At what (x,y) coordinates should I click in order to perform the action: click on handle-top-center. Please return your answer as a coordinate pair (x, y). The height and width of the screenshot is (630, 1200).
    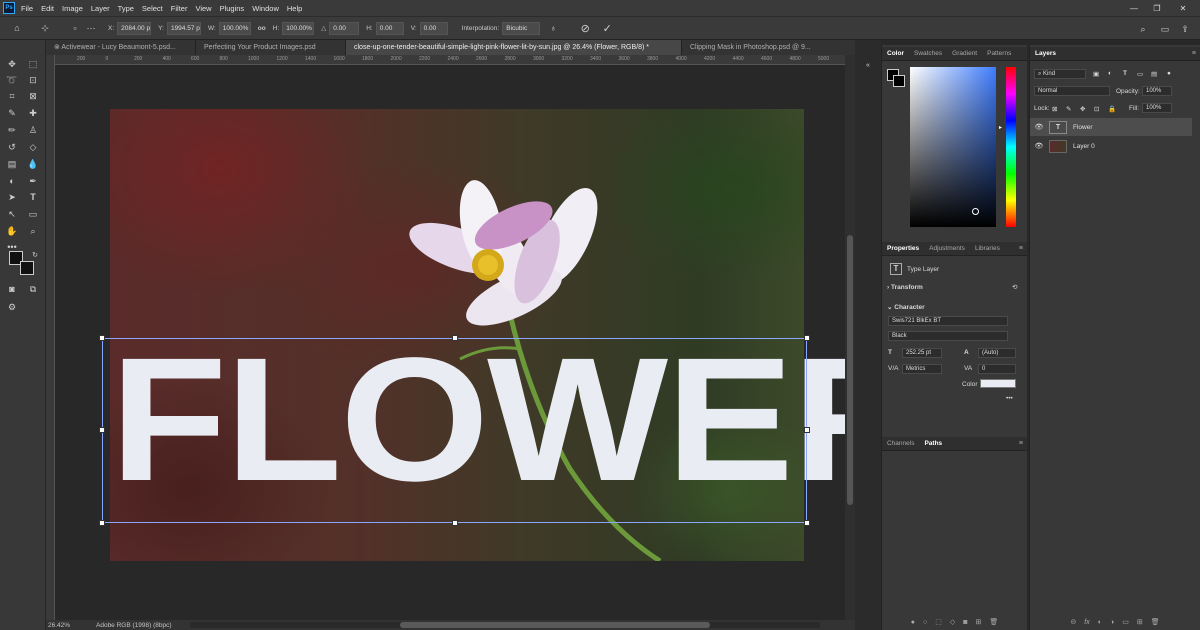
    Looking at the image, I should click on (455, 338).